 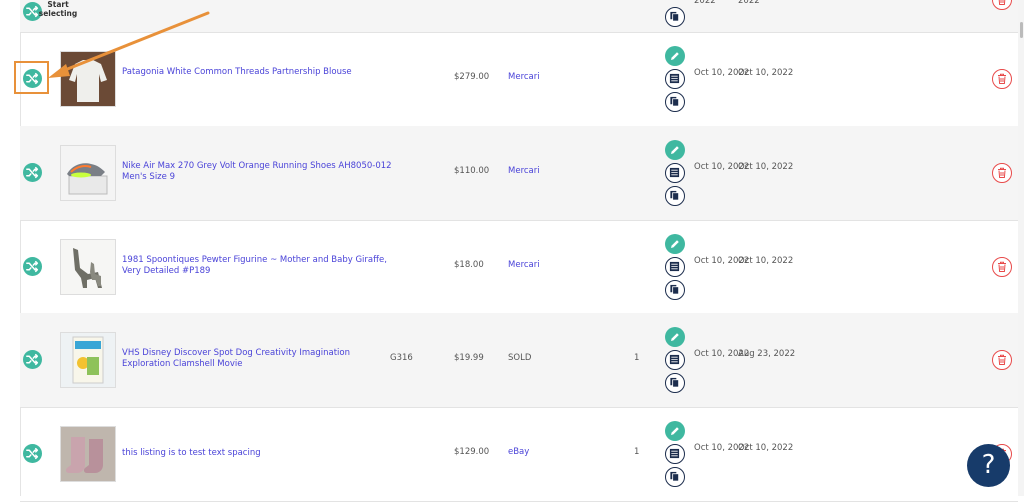 I want to click on listing-title-link: this listing is to test text spacing, so click(x=257, y=453).